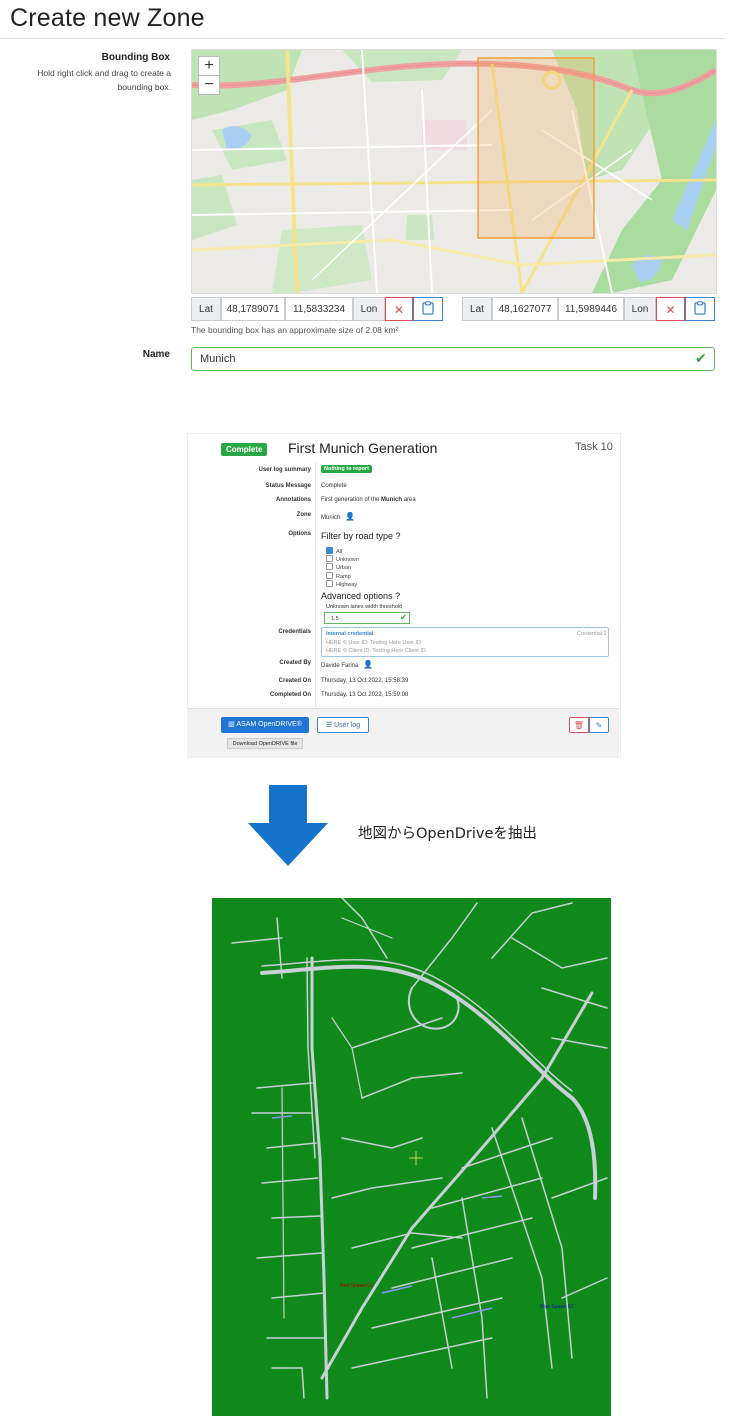 This screenshot has width=750, height=1418. What do you see at coordinates (350, 500) in the screenshot?
I see `annotations-prefix: First generation of the` at bounding box center [350, 500].